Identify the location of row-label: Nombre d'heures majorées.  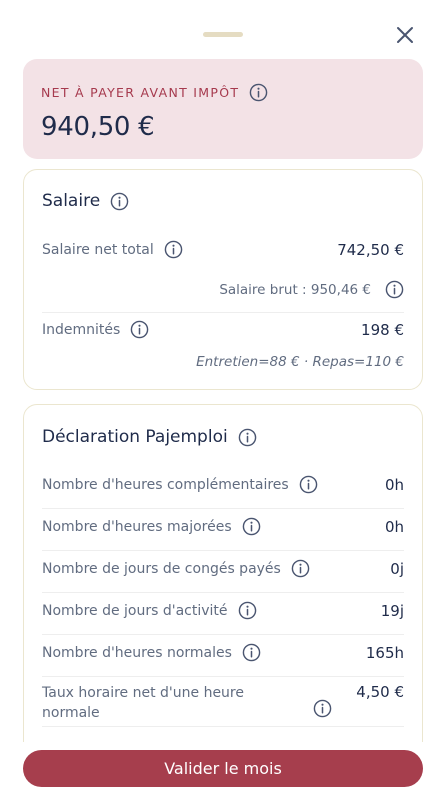
(137, 526).